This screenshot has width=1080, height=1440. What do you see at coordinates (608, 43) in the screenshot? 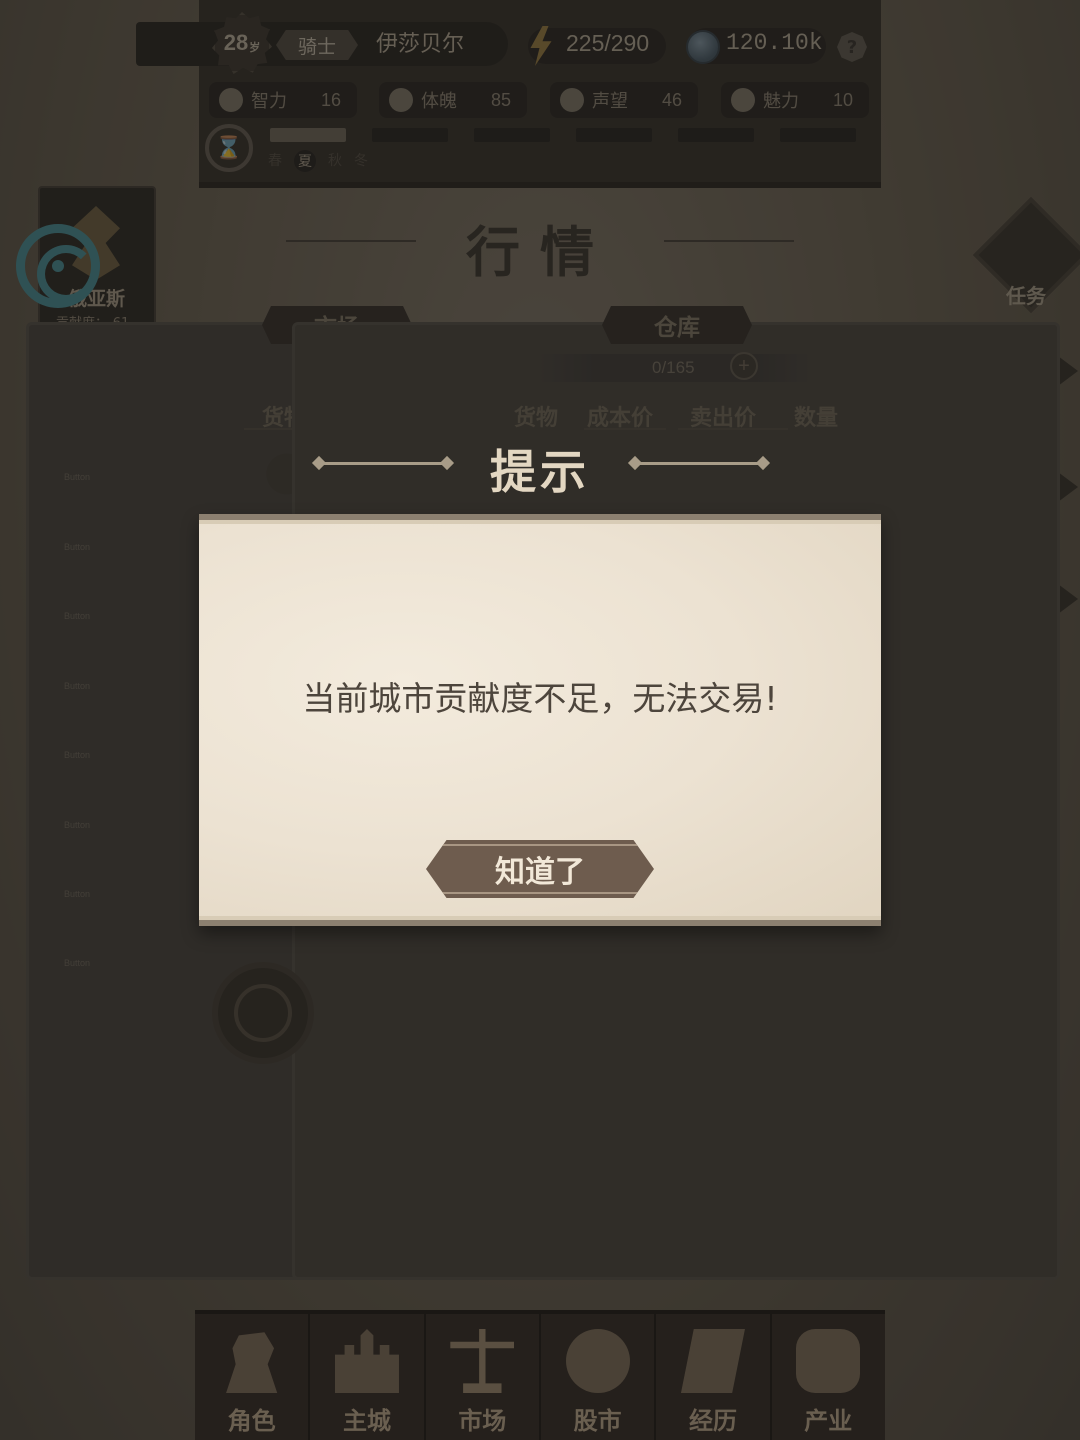
I see `energy-value: 225/290` at bounding box center [608, 43].